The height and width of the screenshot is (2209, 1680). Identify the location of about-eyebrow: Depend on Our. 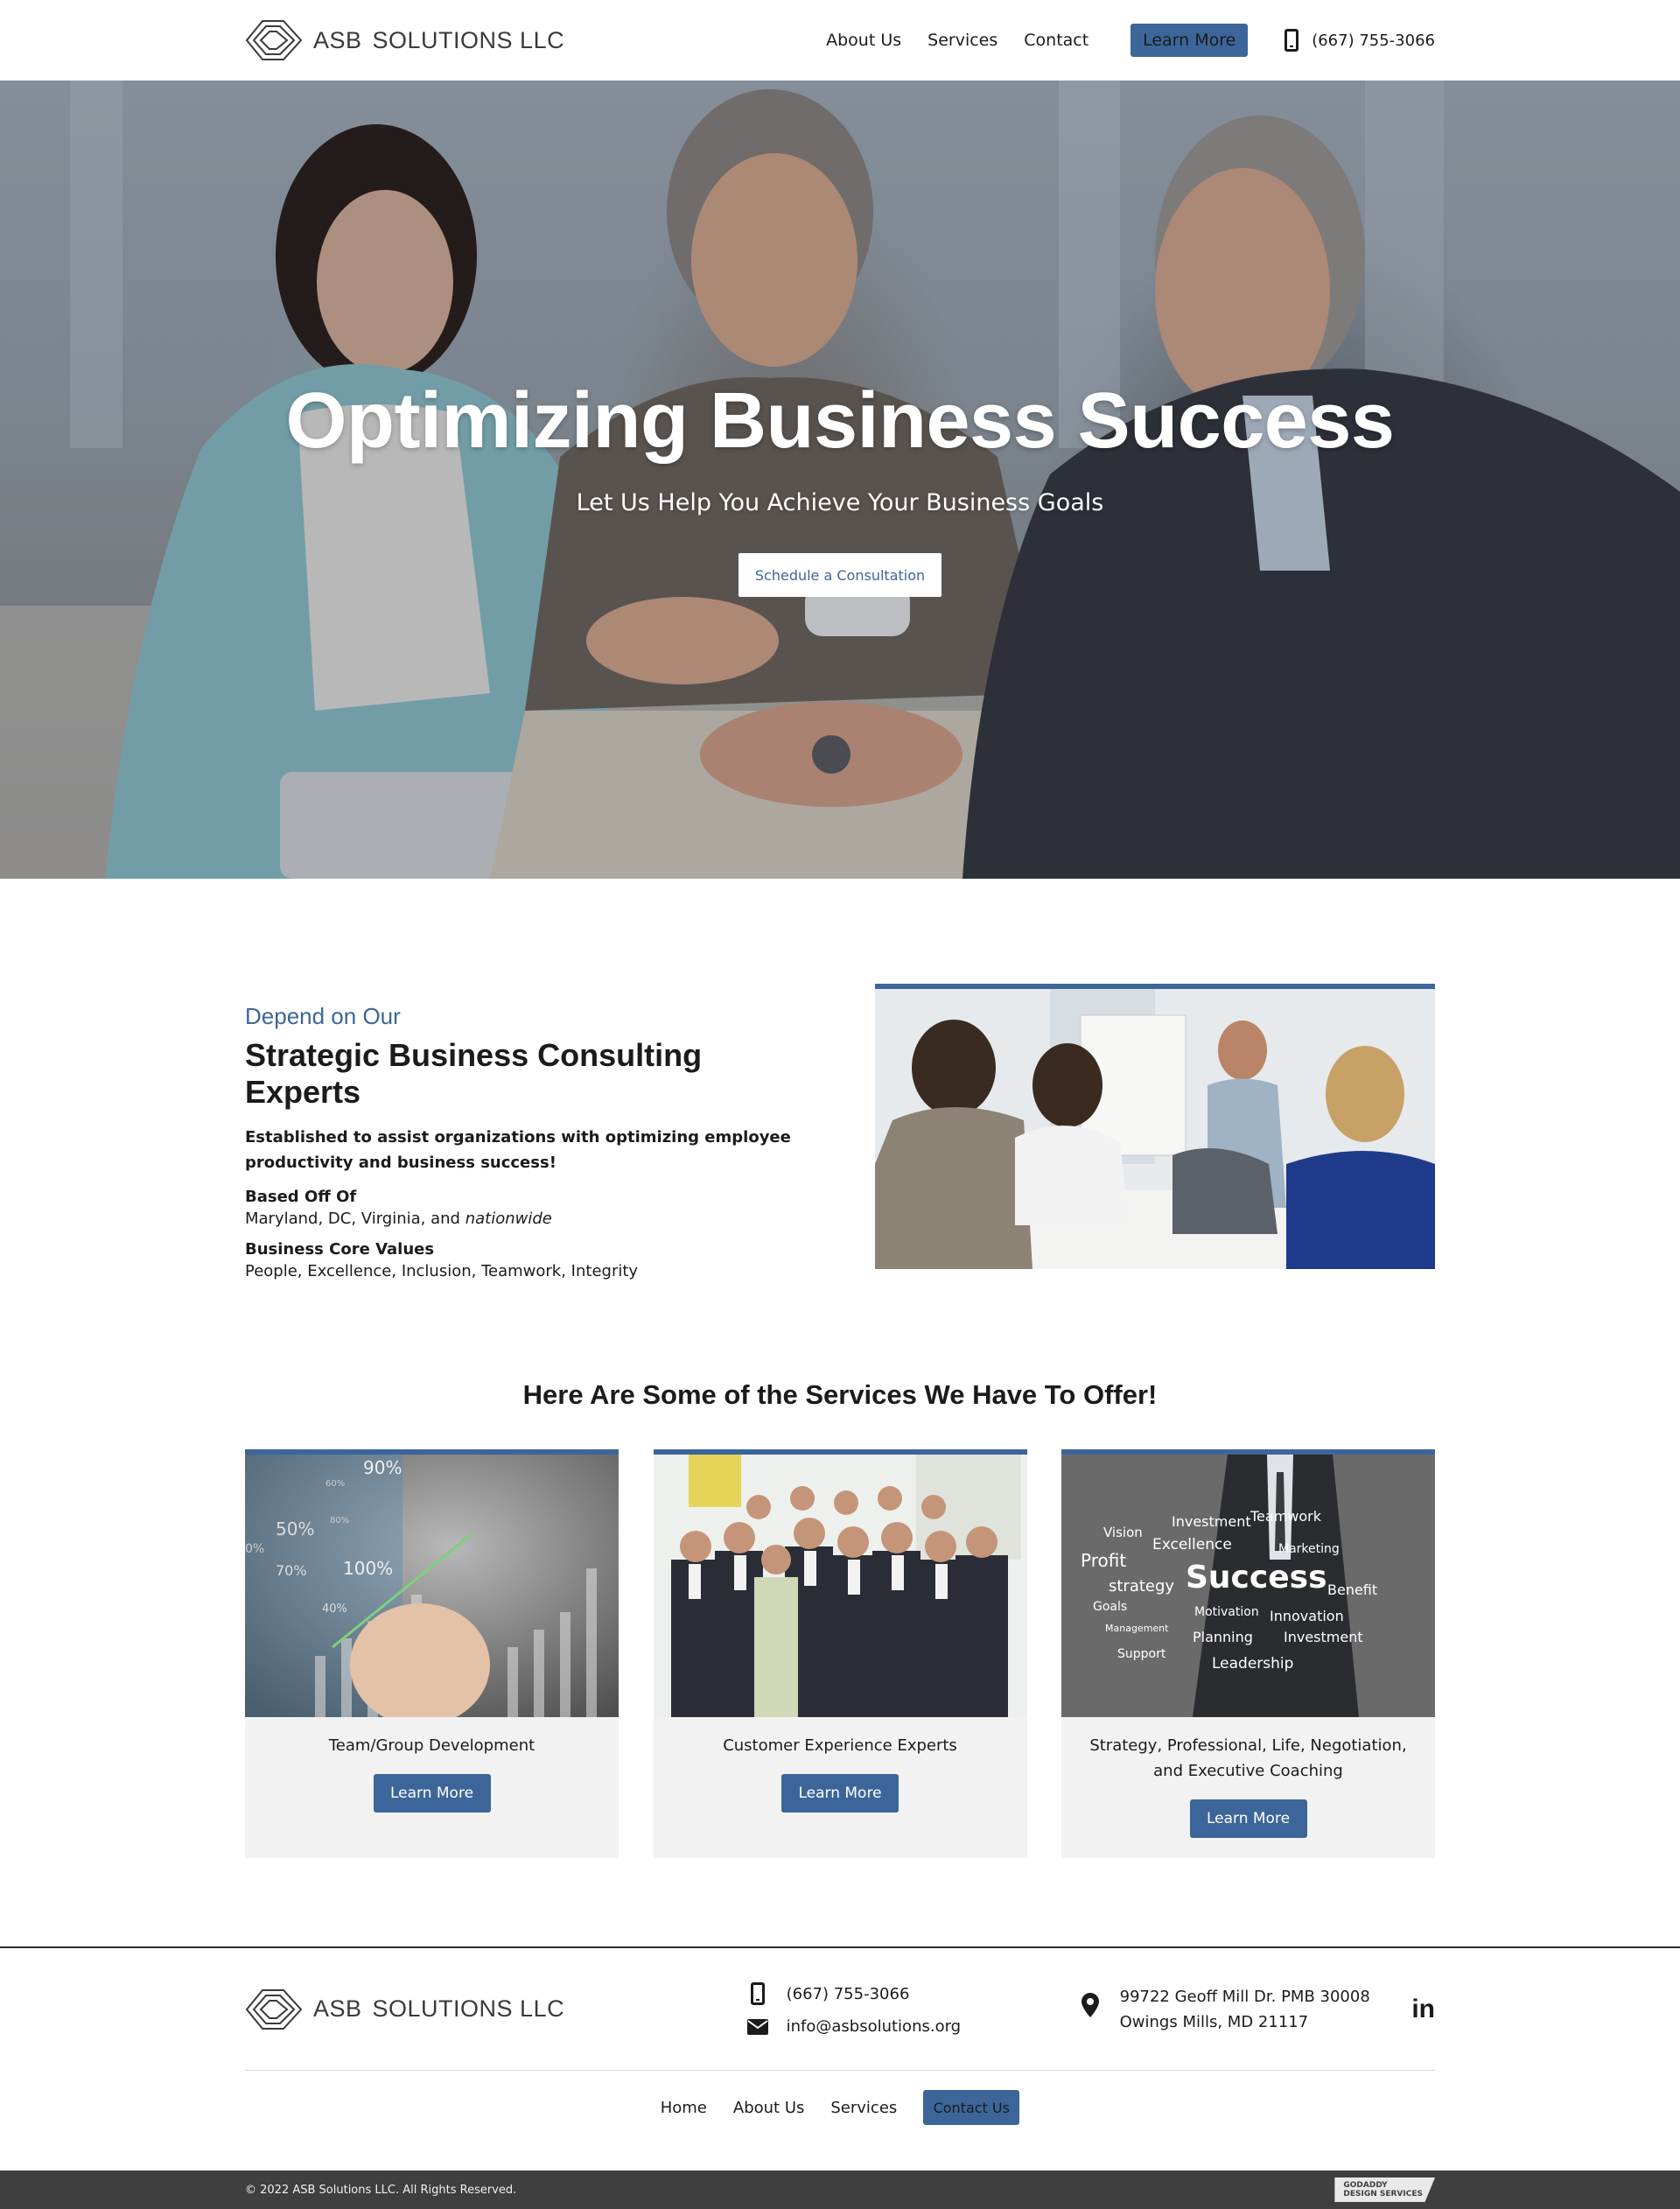
(323, 1016).